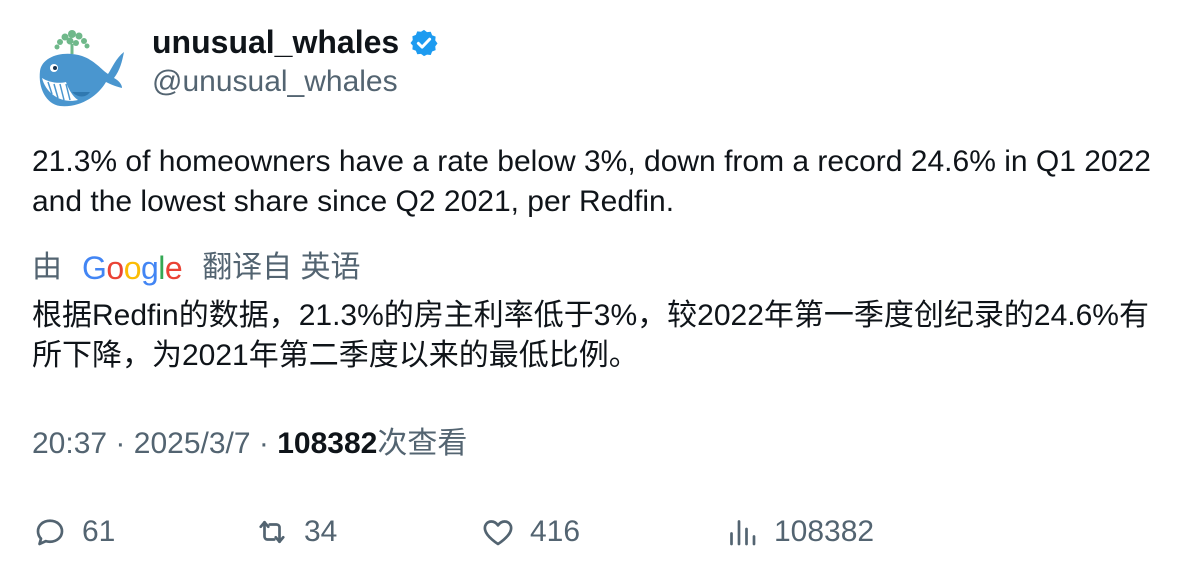  What do you see at coordinates (272, 532) in the screenshot?
I see `retweet-icon` at bounding box center [272, 532].